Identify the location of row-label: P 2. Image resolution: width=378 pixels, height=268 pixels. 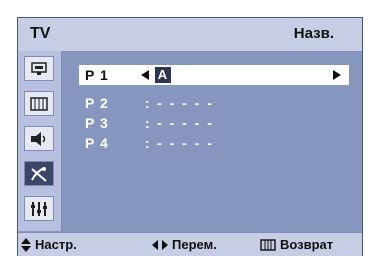
(97, 103).